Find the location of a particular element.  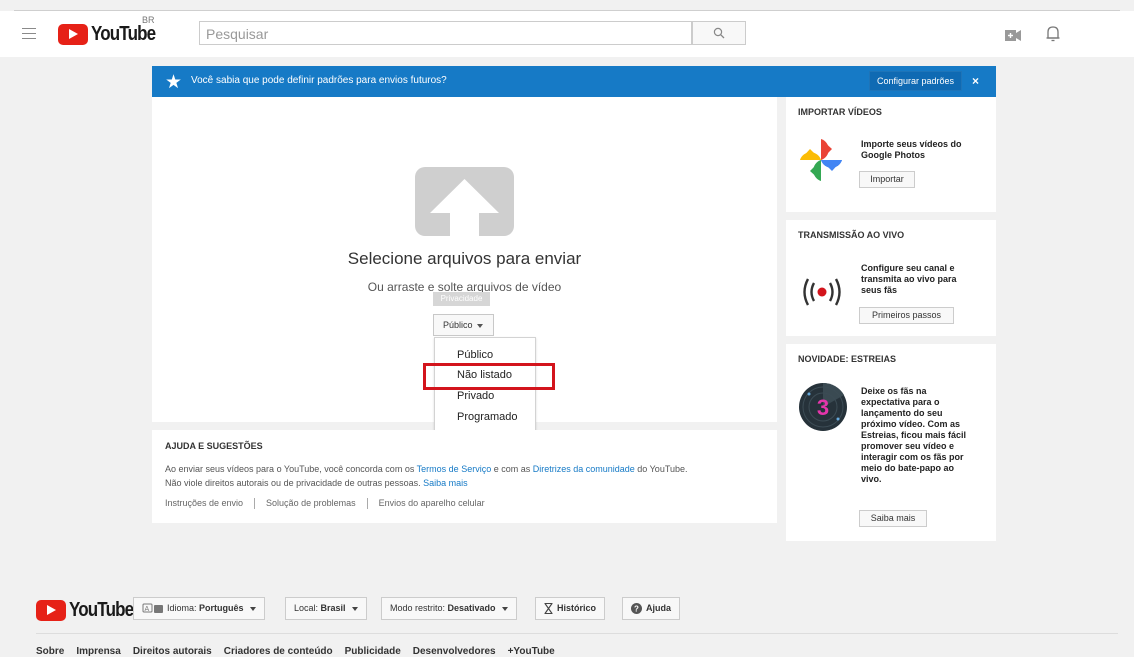

community-guidelines-link: Diretrizes da comunidade is located at coordinates (584, 469).